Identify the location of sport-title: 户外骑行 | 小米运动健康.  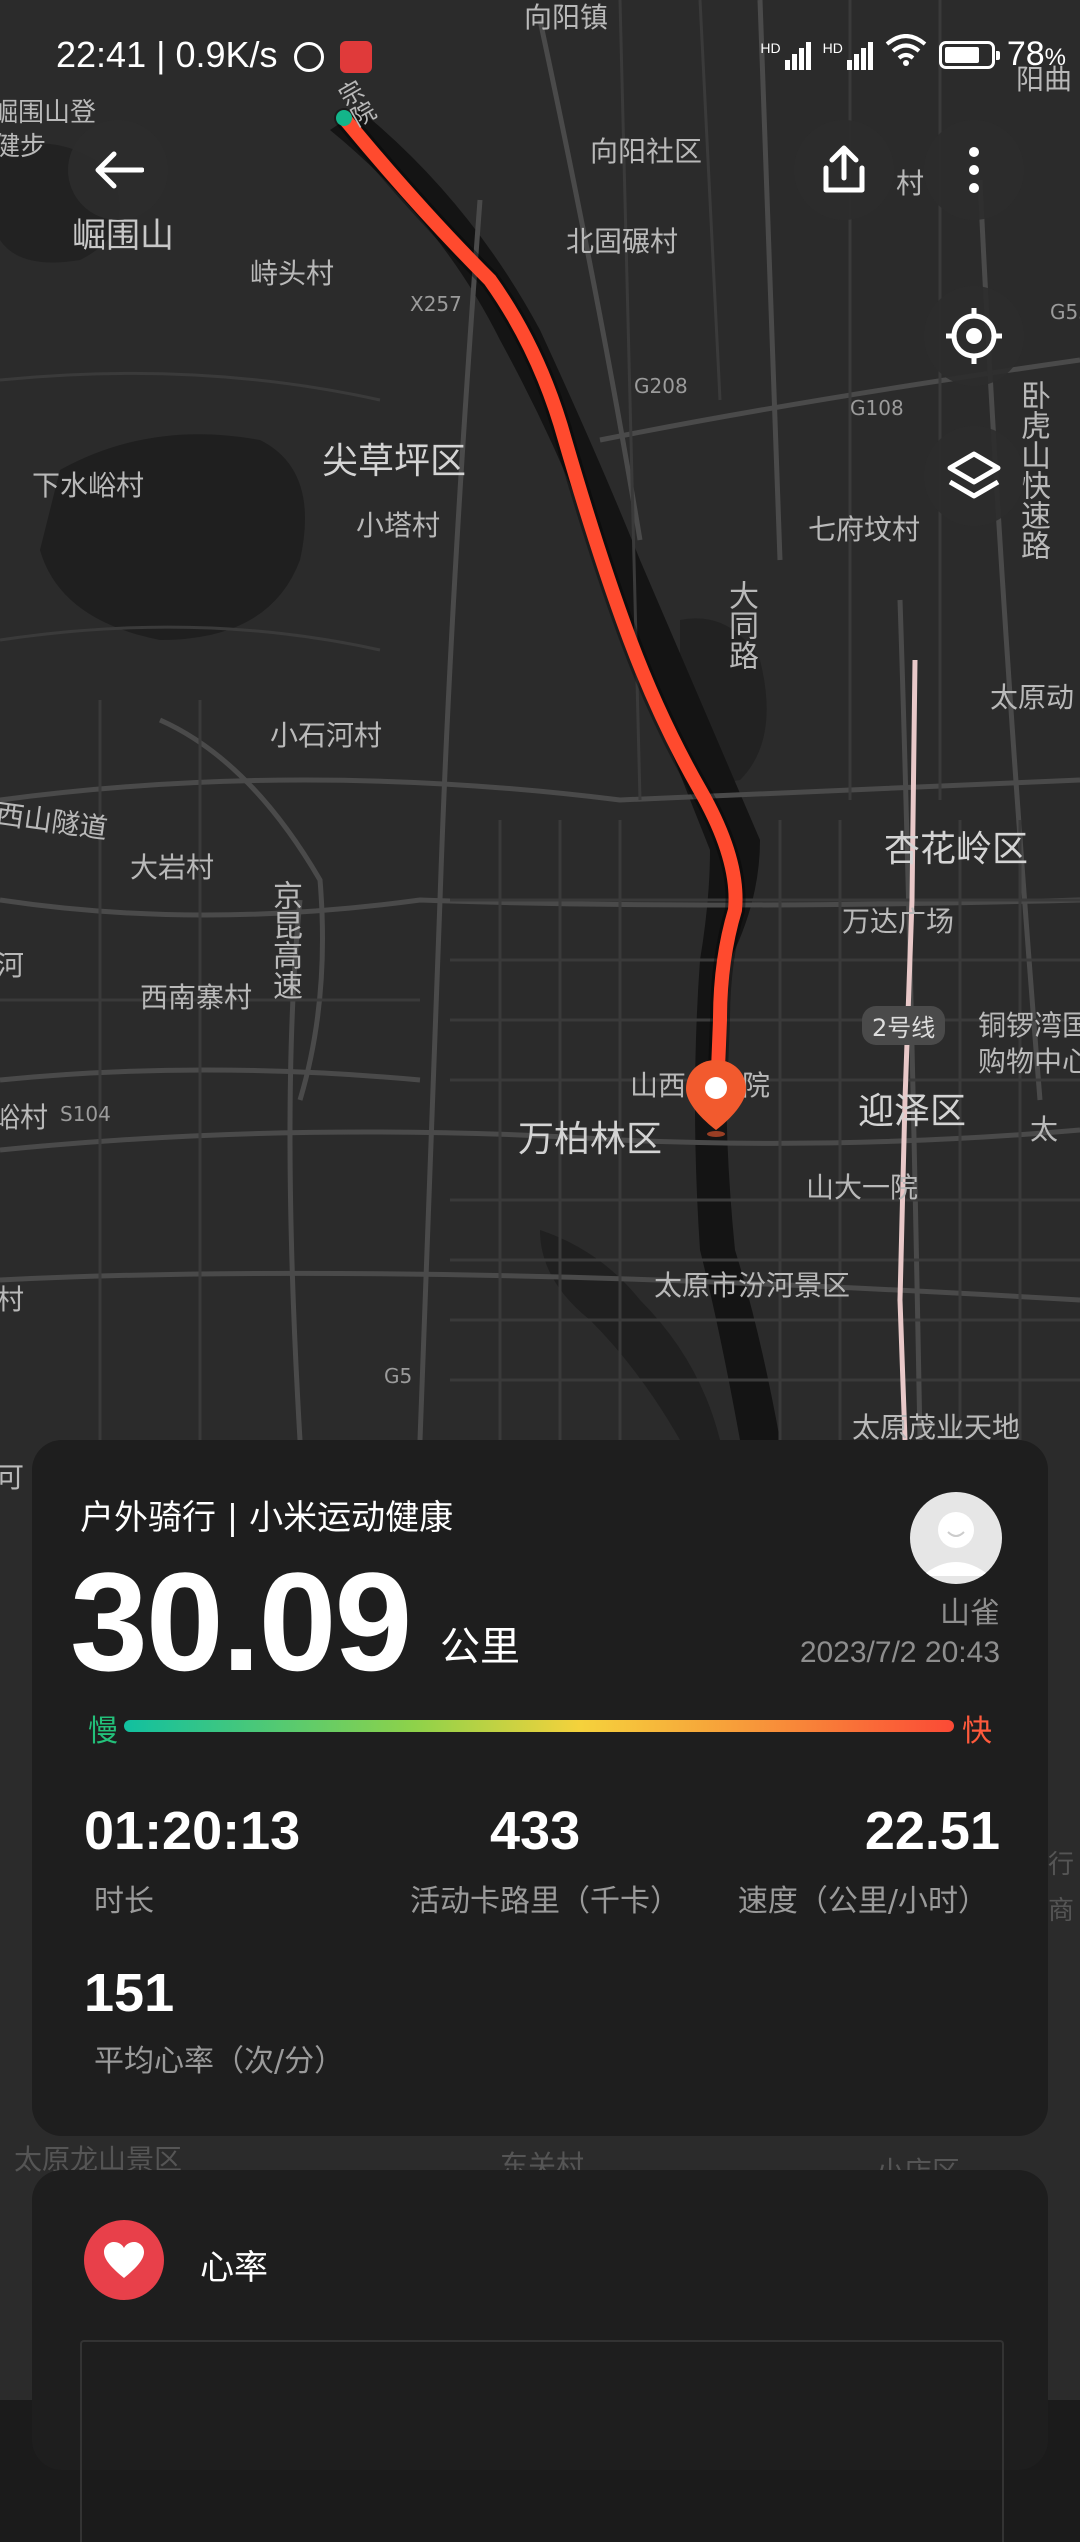
(267, 1518).